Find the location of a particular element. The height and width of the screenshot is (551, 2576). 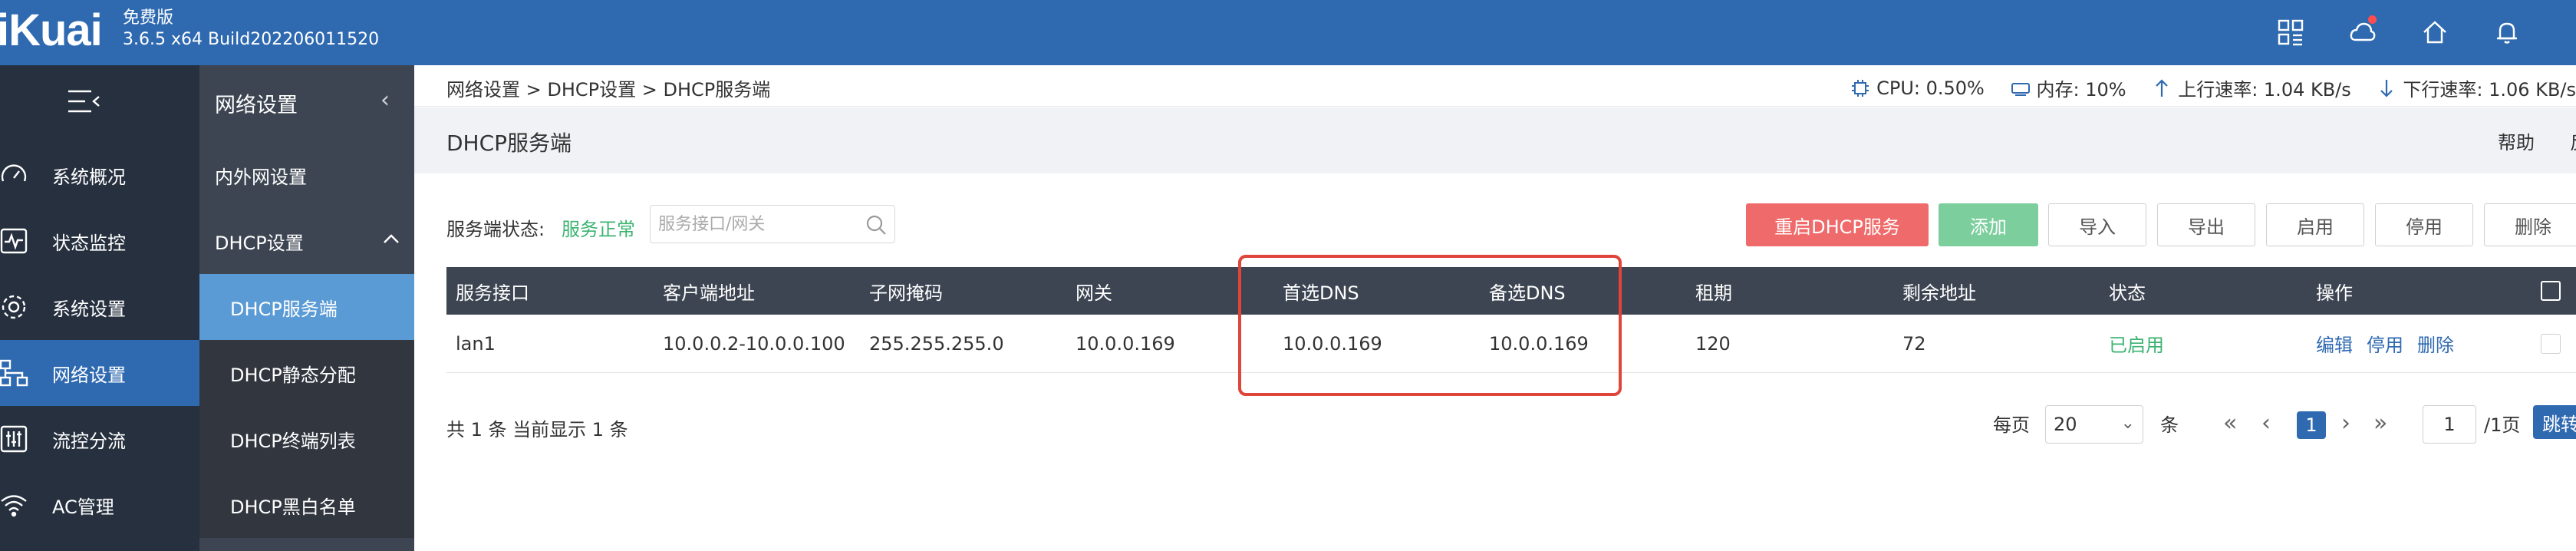

sliders-icon is located at coordinates (18, 439).